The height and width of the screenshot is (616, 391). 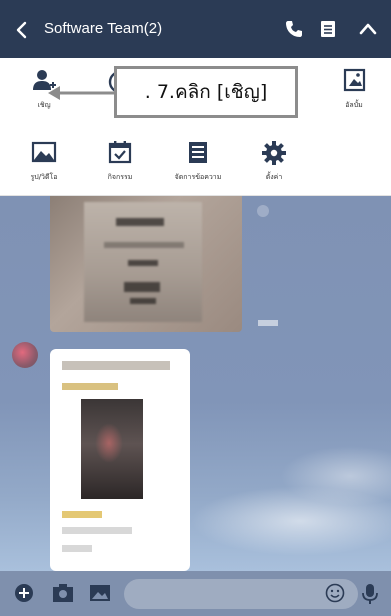 What do you see at coordinates (294, 29) in the screenshot?
I see `phone-icon` at bounding box center [294, 29].